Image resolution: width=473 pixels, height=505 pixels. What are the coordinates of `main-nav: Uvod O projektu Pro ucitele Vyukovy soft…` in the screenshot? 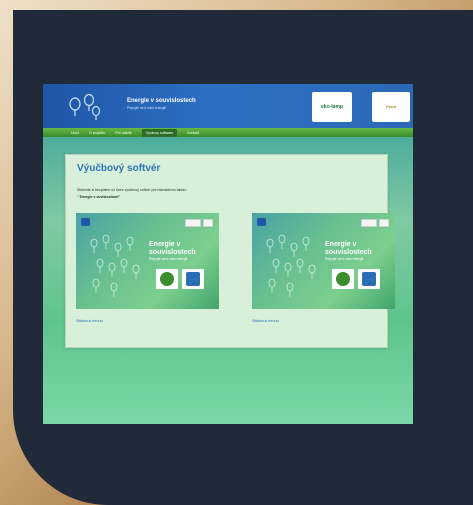 It's located at (228, 132).